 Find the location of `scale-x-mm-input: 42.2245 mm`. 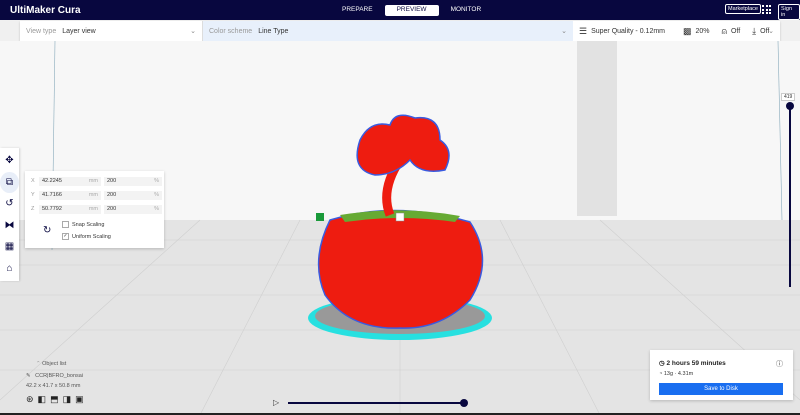

scale-x-mm-input: 42.2245 mm is located at coordinates (70, 181).